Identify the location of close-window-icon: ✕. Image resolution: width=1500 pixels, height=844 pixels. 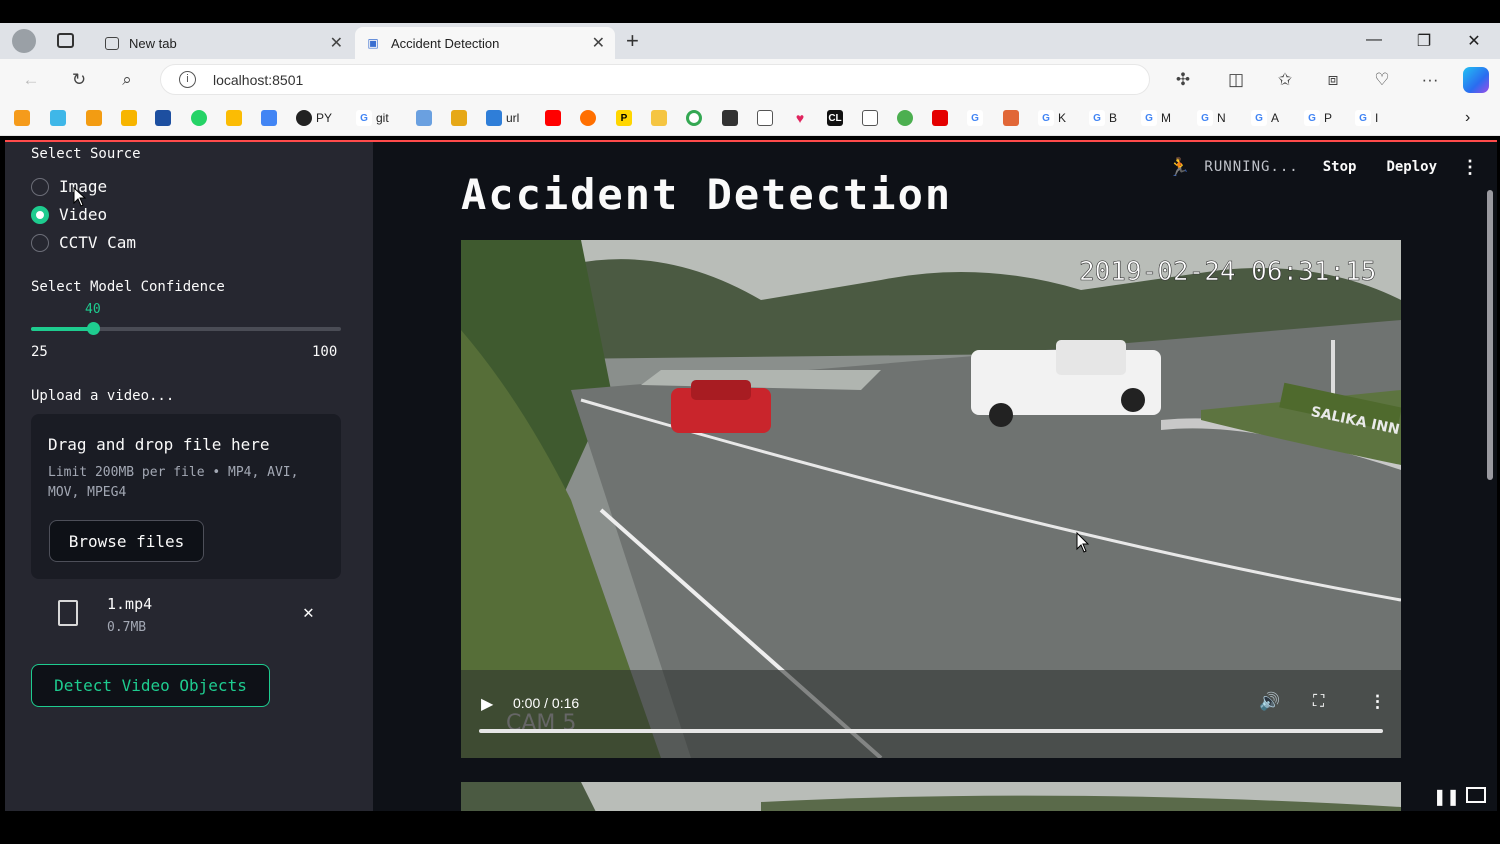
(1474, 41).